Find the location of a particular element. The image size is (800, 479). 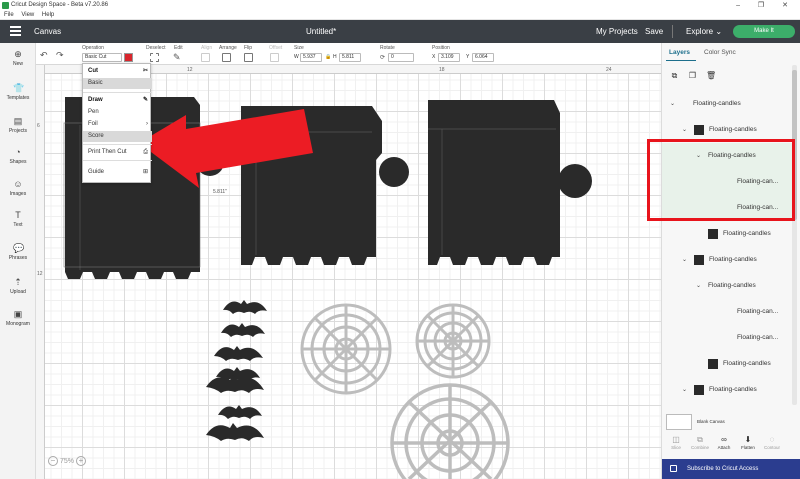

save-button: Save is located at coordinates (654, 31).